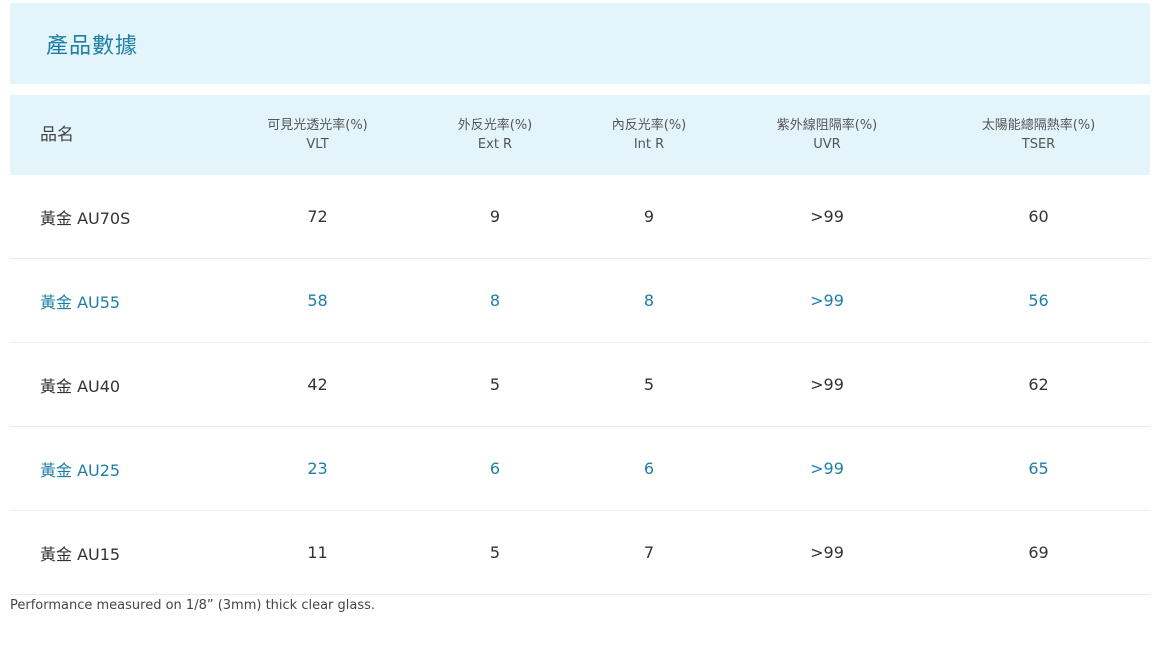 Image resolution: width=1159 pixels, height=648 pixels. What do you see at coordinates (317, 384) in the screenshot?
I see `vlt-cell: 42` at bounding box center [317, 384].